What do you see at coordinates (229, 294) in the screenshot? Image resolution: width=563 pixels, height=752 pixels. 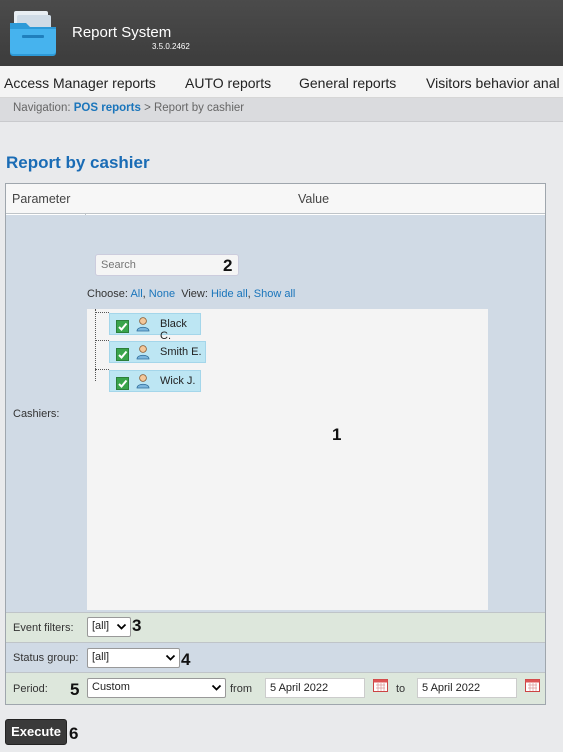 I see `view-hide-all-link: Hide all` at bounding box center [229, 294].